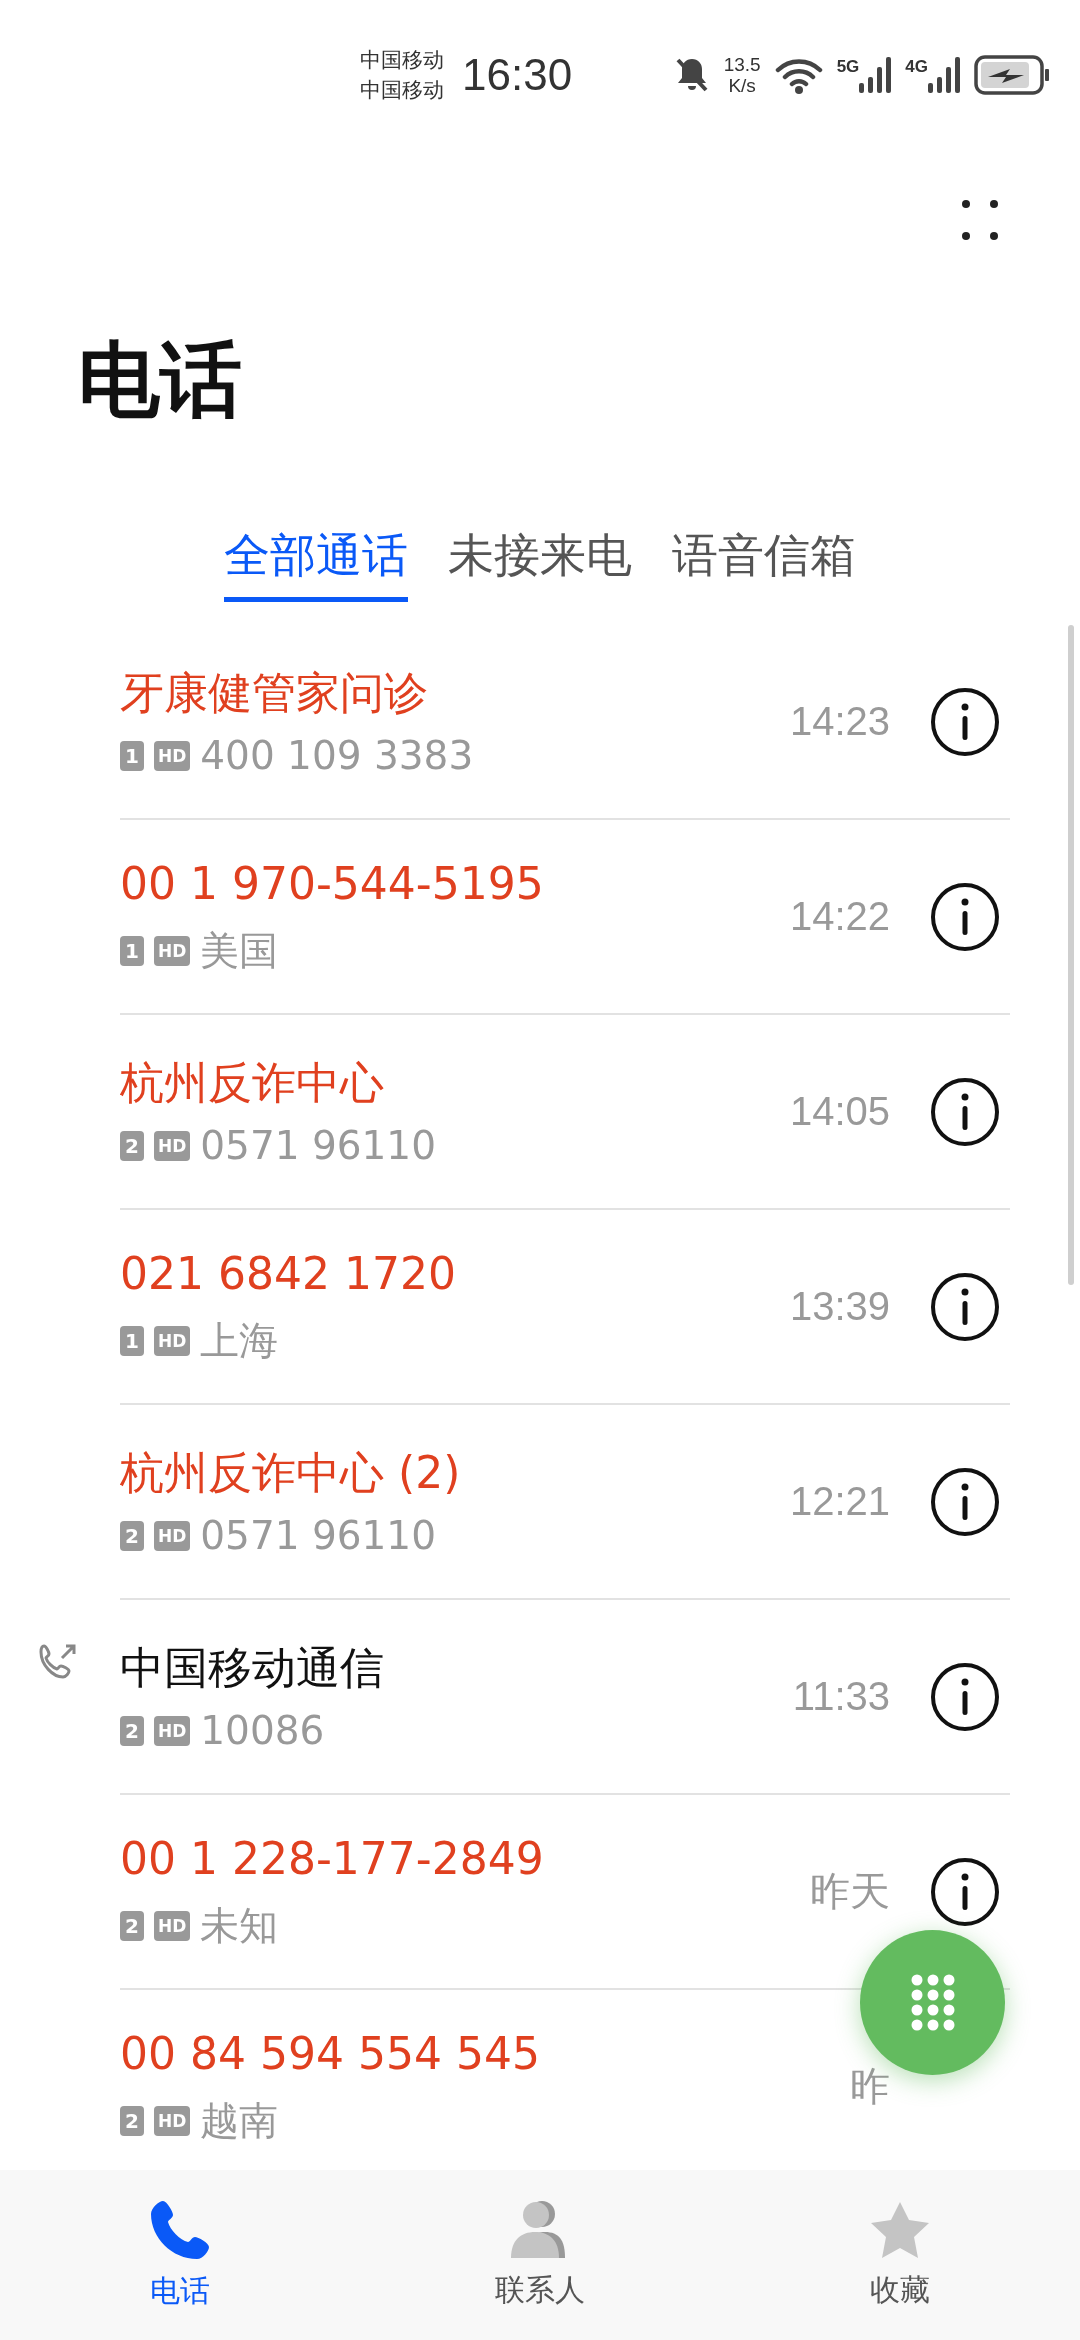 This screenshot has height=2340, width=1080. I want to click on tab: 未接来电, so click(540, 563).